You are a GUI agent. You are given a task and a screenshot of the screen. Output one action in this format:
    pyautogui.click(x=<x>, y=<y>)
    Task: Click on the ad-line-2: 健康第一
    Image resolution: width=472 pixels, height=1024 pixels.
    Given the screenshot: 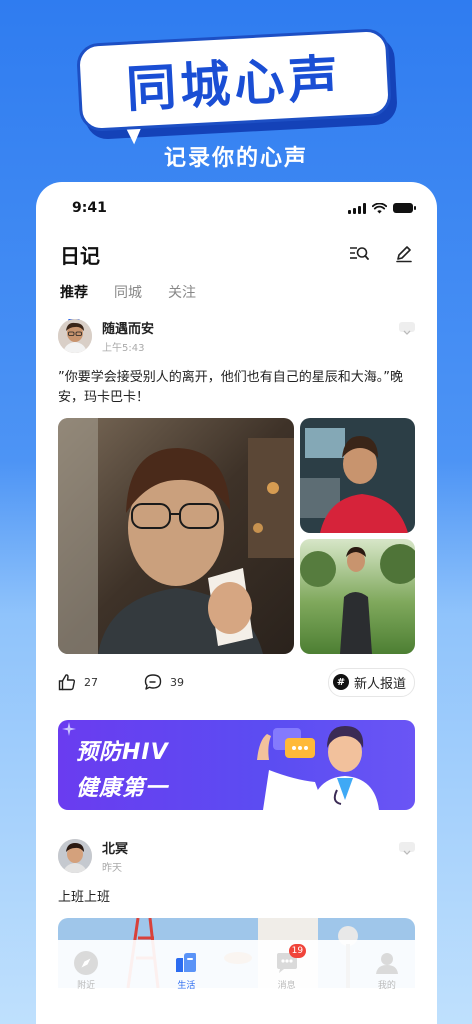 What is the action you would take?
    pyautogui.click(x=122, y=788)
    